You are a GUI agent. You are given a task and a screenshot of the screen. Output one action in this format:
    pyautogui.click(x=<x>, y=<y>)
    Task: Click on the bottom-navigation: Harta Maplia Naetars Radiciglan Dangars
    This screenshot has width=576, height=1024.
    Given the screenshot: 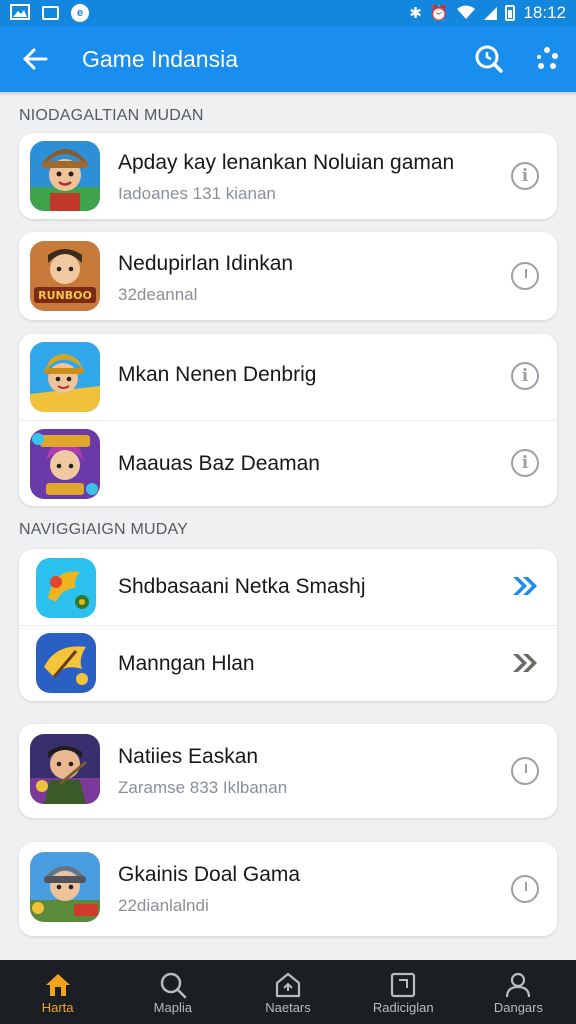 What is the action you would take?
    pyautogui.click(x=288, y=992)
    